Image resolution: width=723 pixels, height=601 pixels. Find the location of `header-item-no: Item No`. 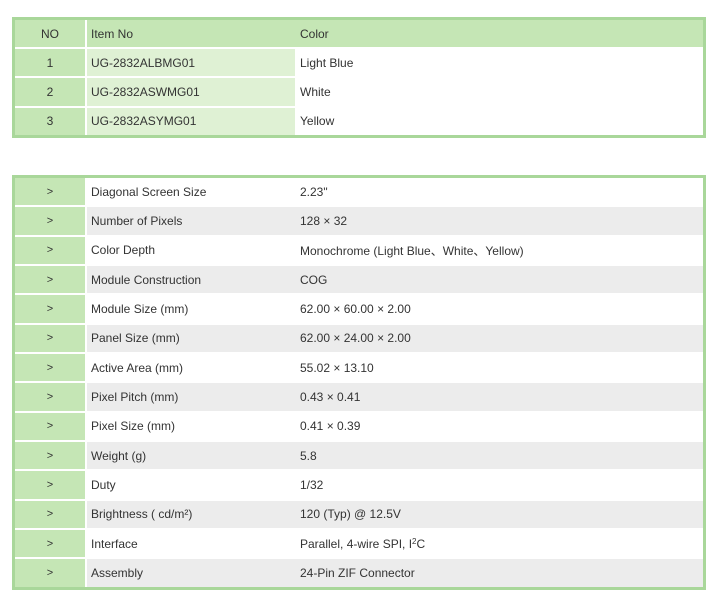

header-item-no: Item No is located at coordinates (191, 34).